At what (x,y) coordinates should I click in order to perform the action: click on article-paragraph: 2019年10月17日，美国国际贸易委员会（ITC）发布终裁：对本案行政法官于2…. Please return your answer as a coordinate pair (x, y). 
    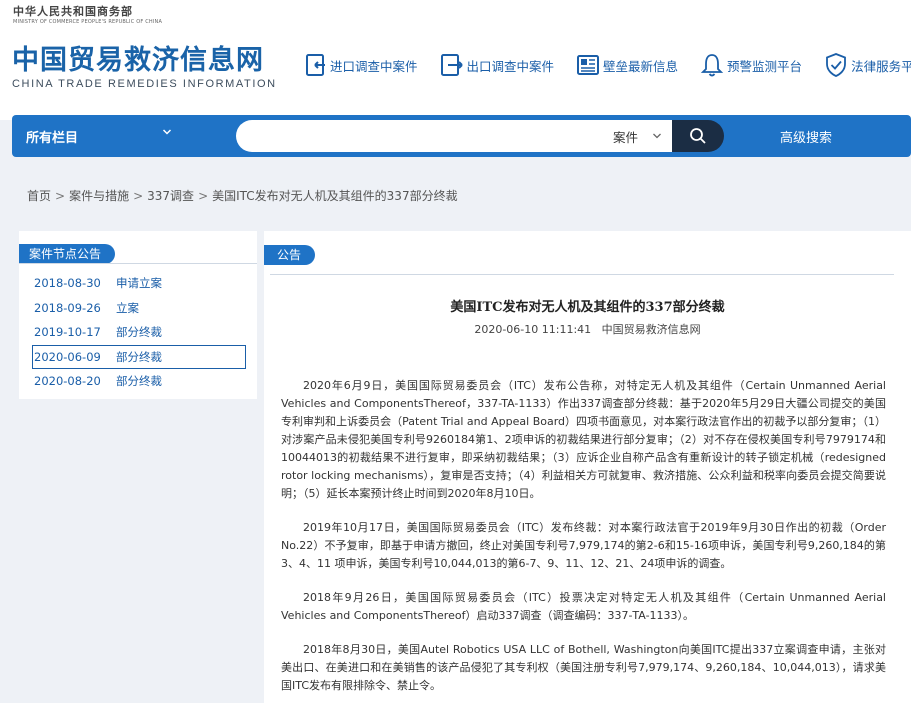
    Looking at the image, I should click on (583, 545).